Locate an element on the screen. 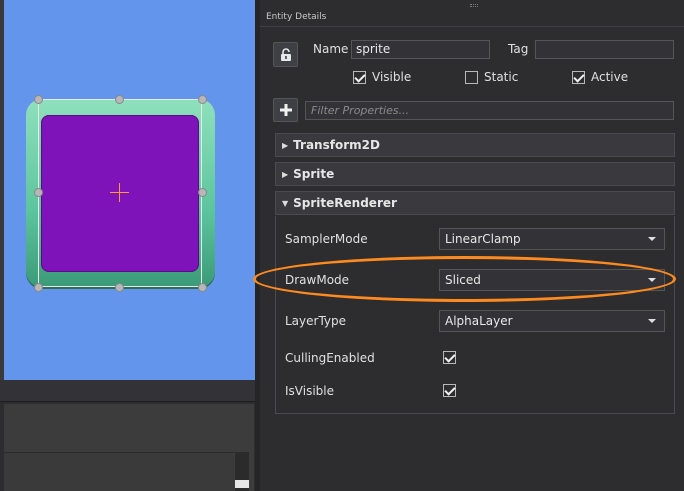 The width and height of the screenshot is (684, 491). is-visible-checkbox is located at coordinates (449, 390).